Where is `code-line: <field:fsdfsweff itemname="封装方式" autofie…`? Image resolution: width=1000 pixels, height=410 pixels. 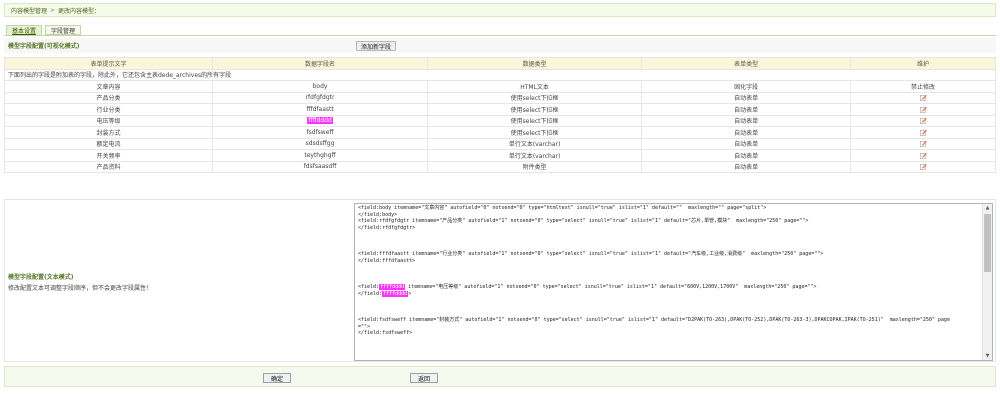 code-line: <field:fsdfsweff itemname="封装方式" autofie… is located at coordinates (654, 320).